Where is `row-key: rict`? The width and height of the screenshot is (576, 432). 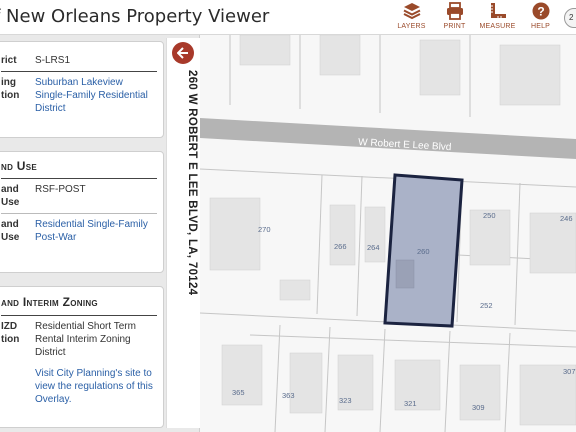
row-key: rict is located at coordinates (9, 60).